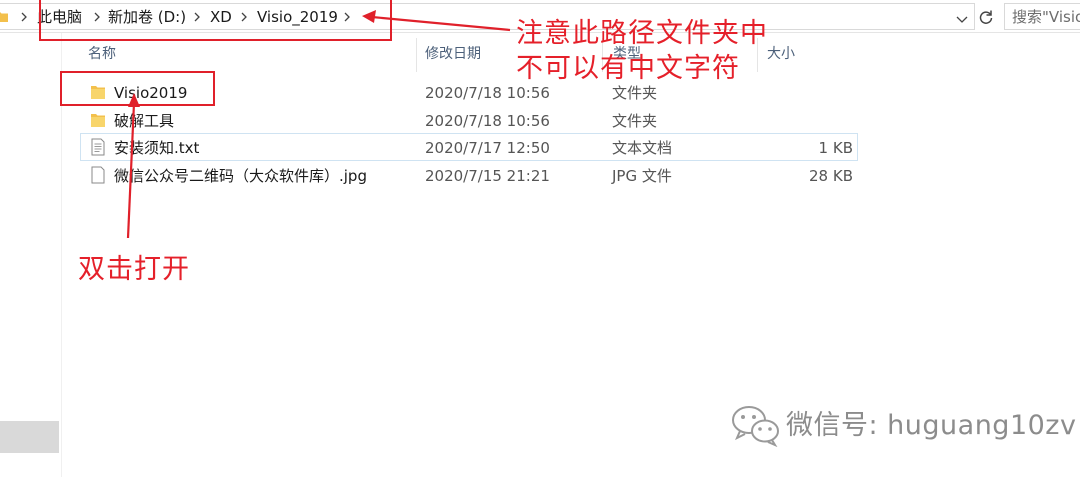 This screenshot has width=1080, height=477. What do you see at coordinates (831, 176) in the screenshot?
I see `file-size: 28 KB` at bounding box center [831, 176].